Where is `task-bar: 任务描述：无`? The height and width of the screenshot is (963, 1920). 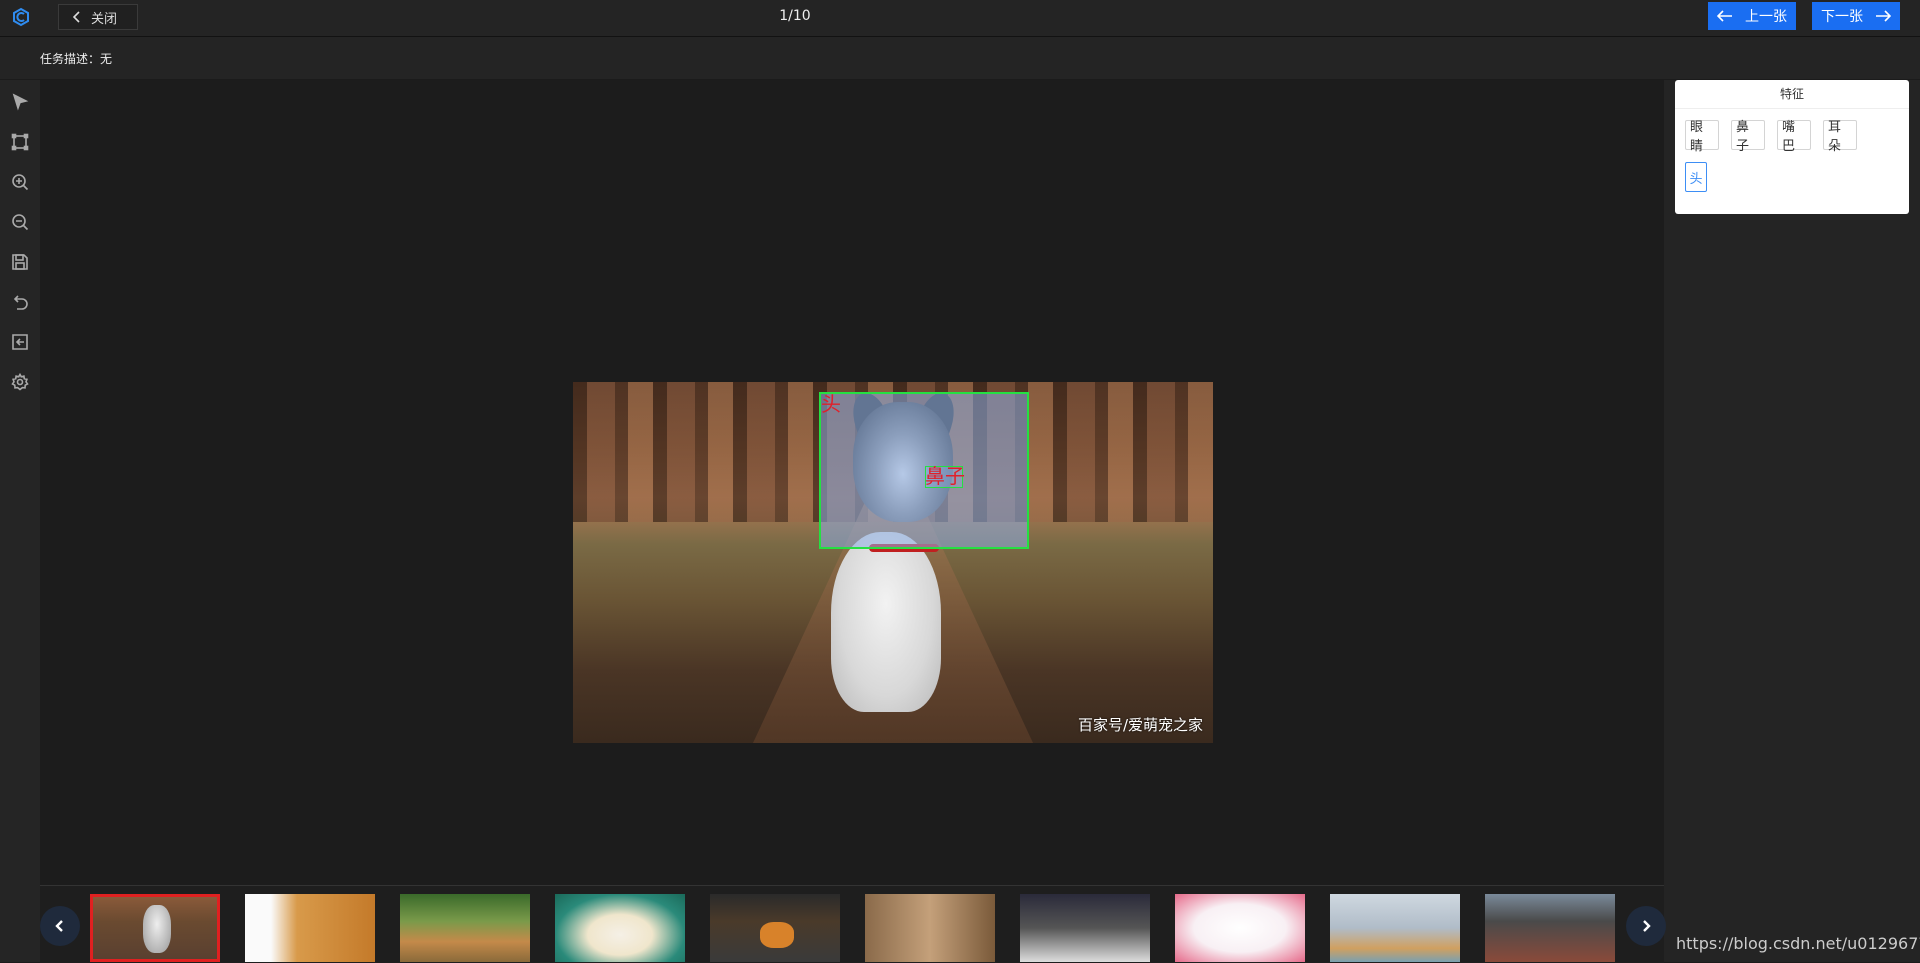
task-bar: 任务描述：无 is located at coordinates (960, 58).